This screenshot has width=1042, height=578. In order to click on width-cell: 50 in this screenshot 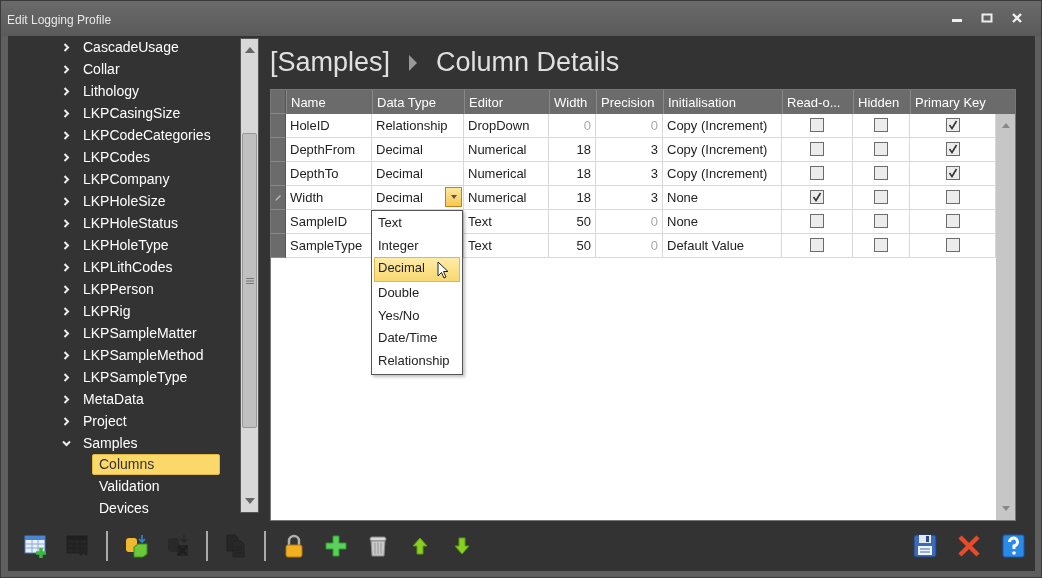, I will do `click(583, 221)`.